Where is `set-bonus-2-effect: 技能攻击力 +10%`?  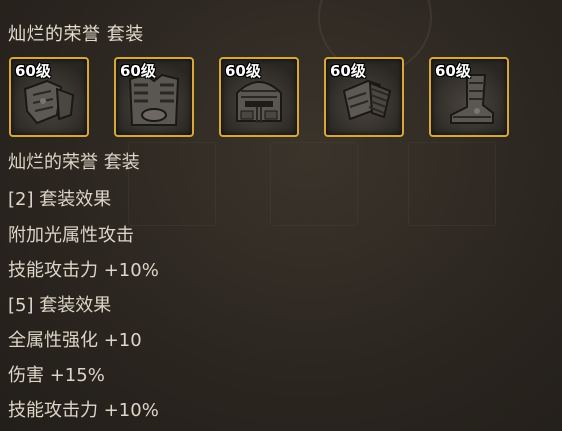
set-bonus-2-effect: 技能攻击力 +10% is located at coordinates (83, 270).